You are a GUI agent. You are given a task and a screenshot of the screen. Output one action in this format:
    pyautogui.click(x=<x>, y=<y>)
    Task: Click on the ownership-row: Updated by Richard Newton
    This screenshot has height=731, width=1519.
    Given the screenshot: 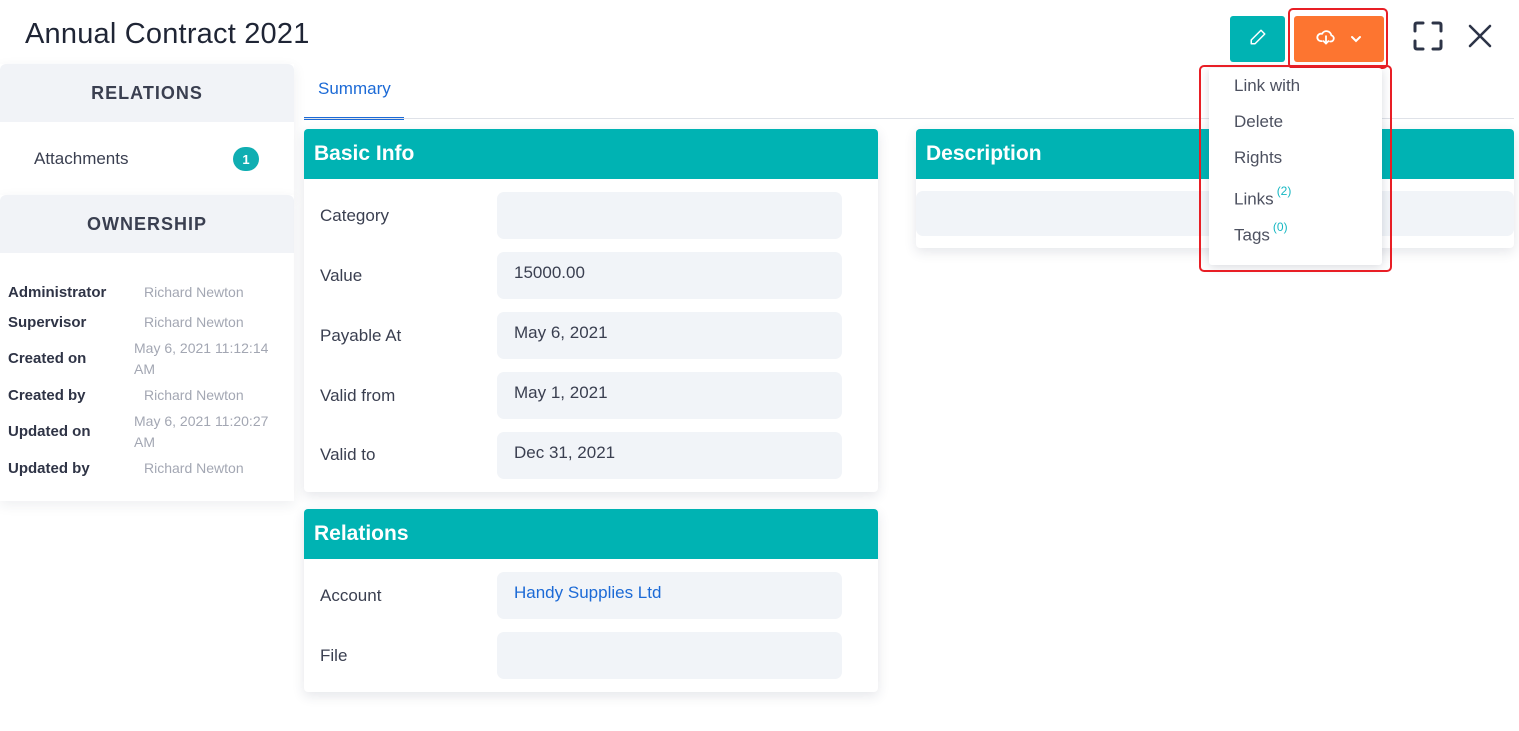 What is the action you would take?
    pyautogui.click(x=151, y=468)
    